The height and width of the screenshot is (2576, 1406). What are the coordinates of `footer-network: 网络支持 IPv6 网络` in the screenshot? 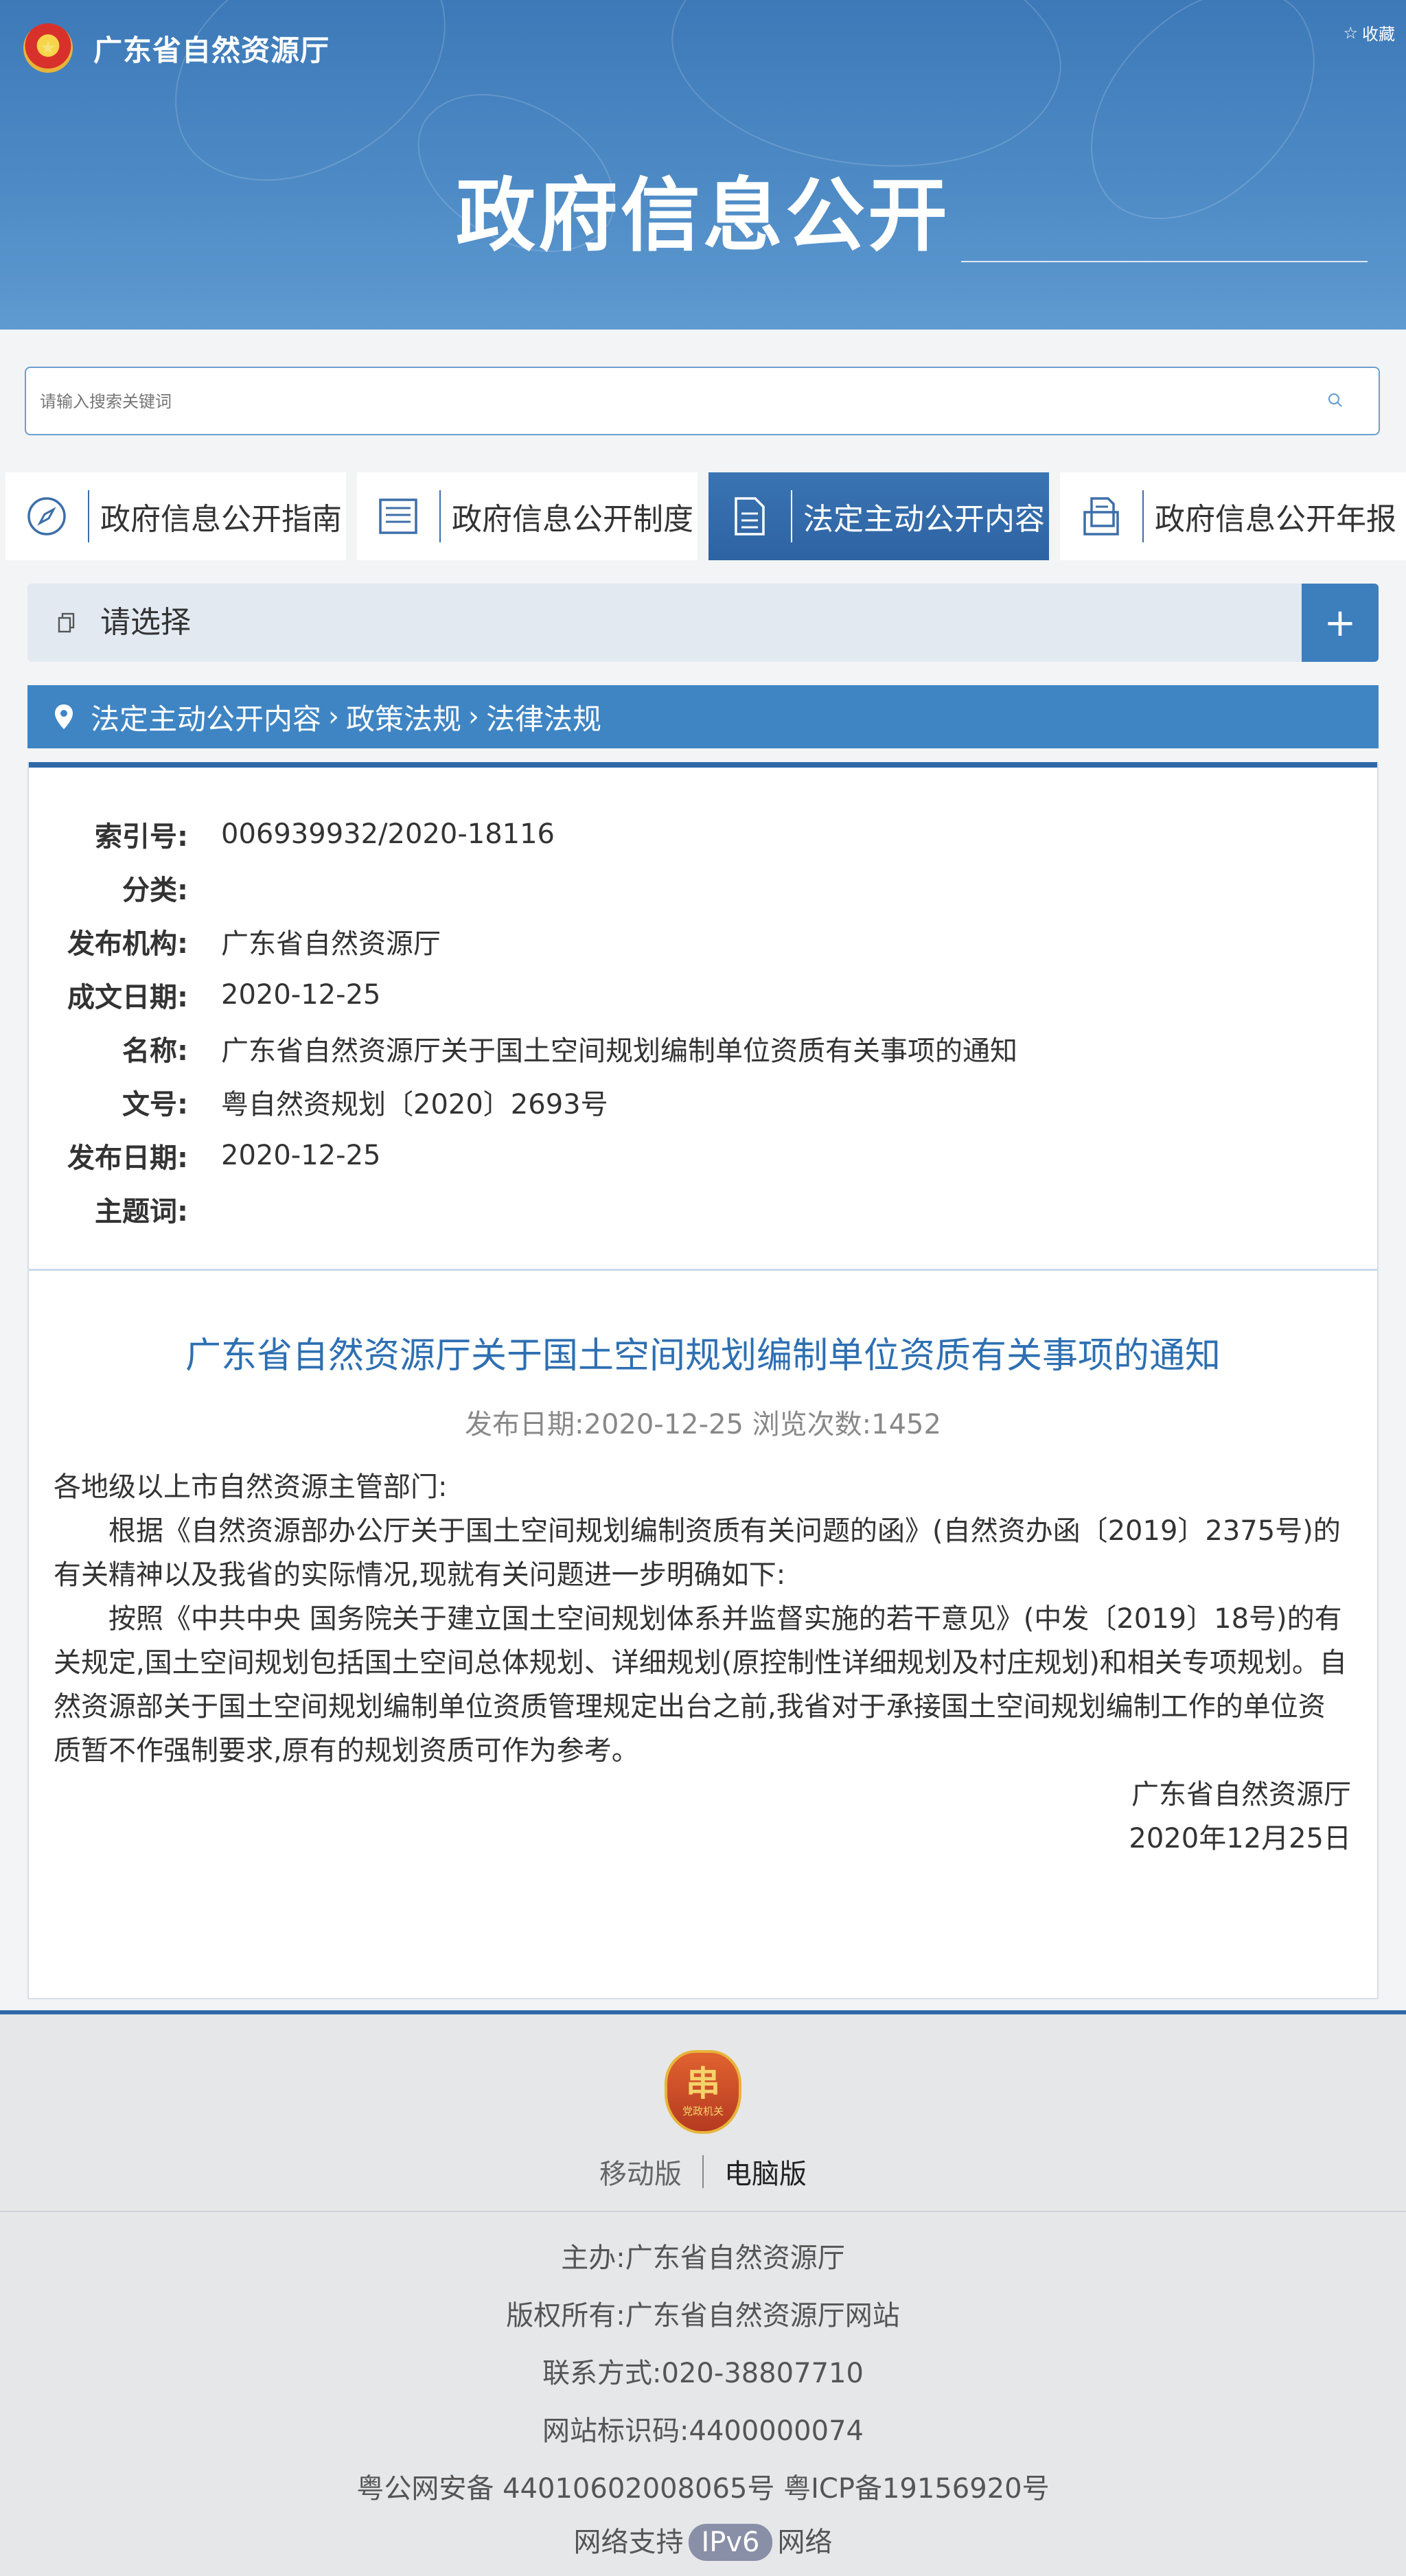 It's located at (703, 2540).